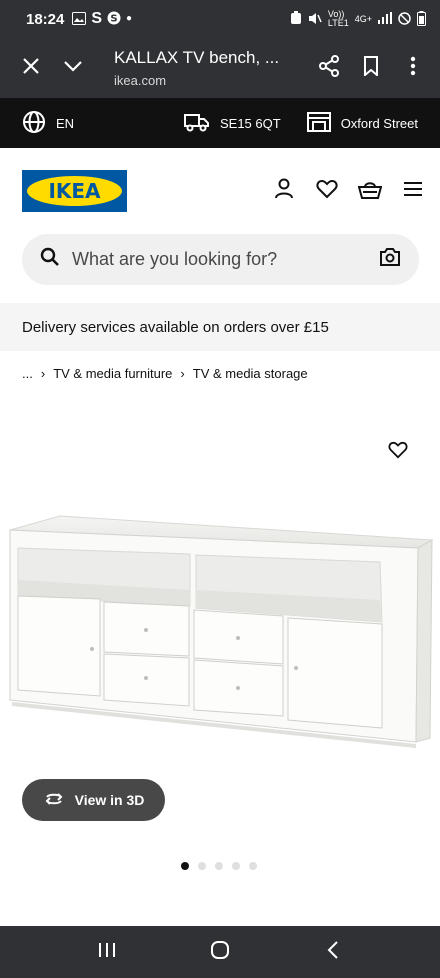  I want to click on shazam-icon: S, so click(114, 19).